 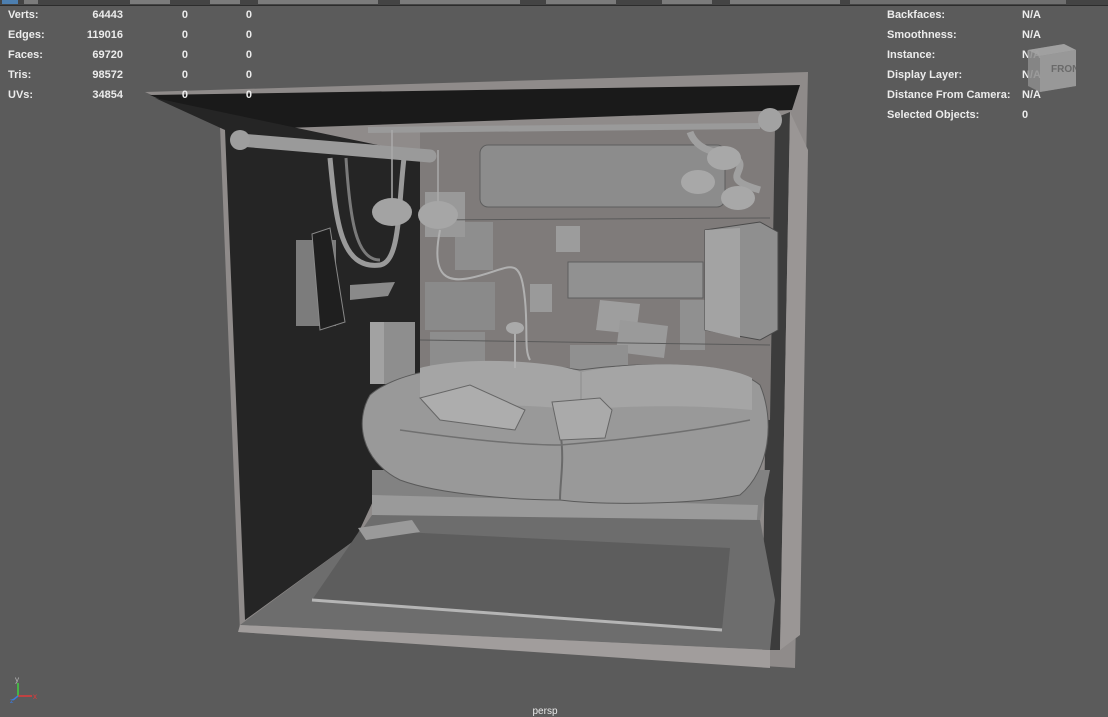 I want to click on sofa-back, so click(x=667, y=387).